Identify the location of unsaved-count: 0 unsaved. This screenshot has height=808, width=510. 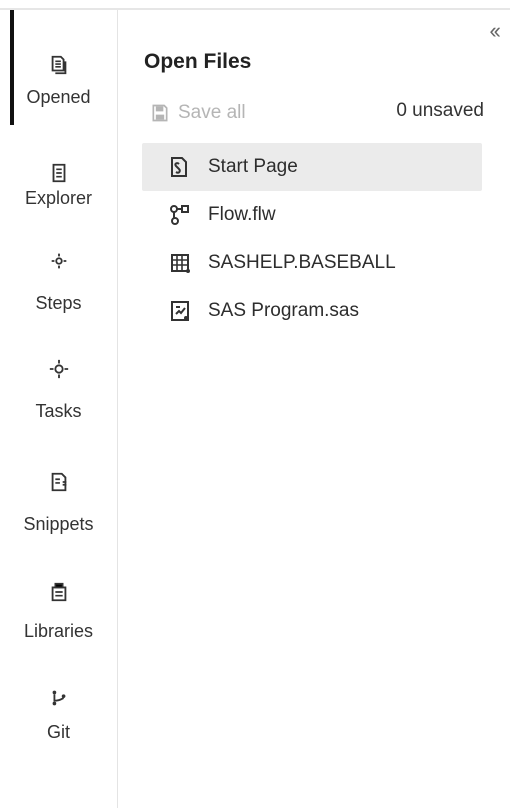
(440, 110).